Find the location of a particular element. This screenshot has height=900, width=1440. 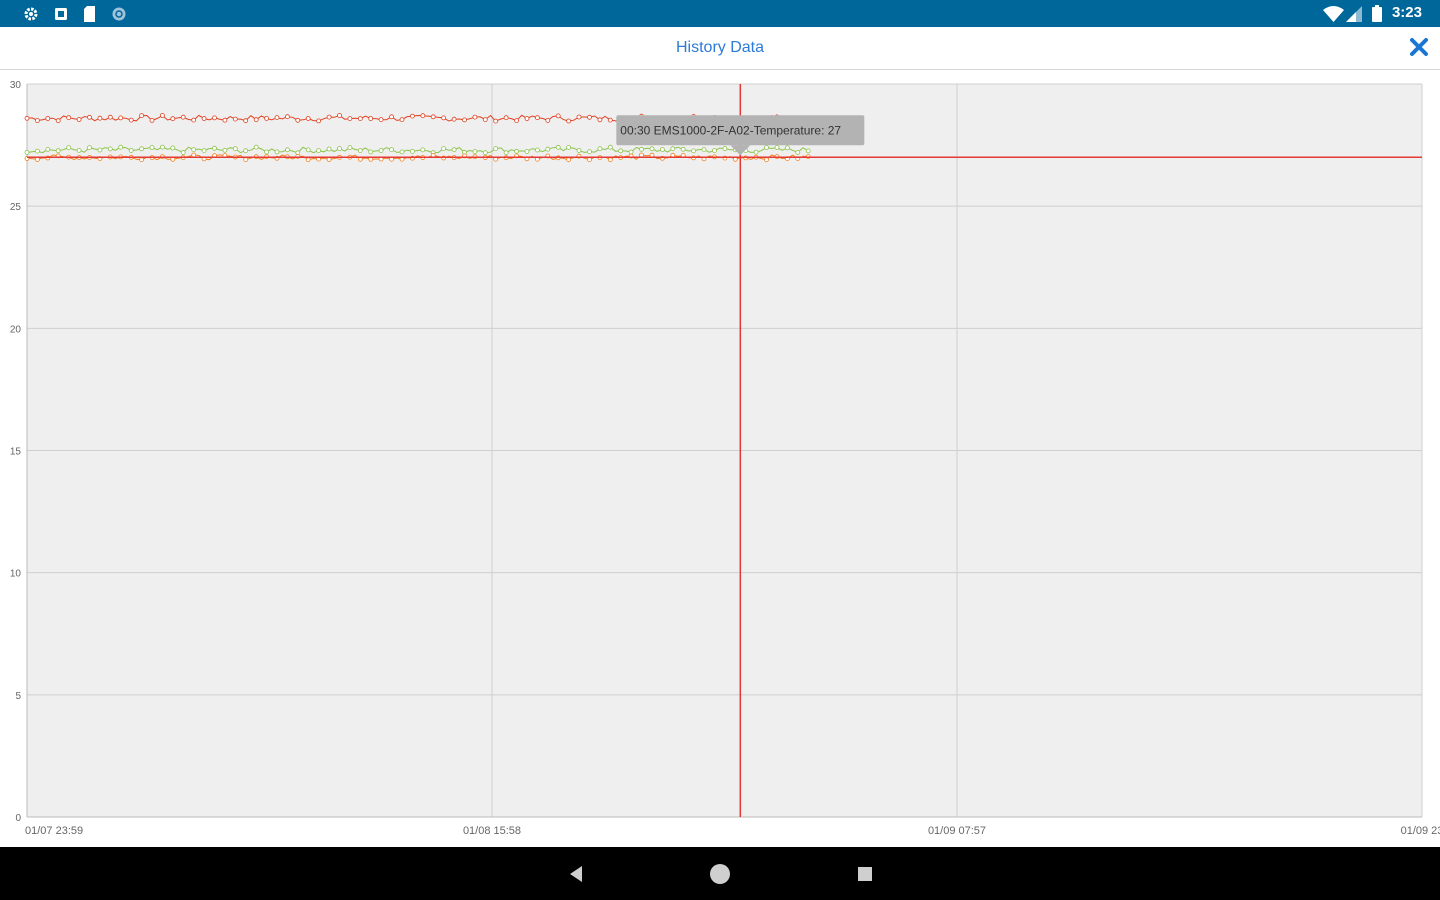

y-tick-label: 30 is located at coordinates (16, 85).